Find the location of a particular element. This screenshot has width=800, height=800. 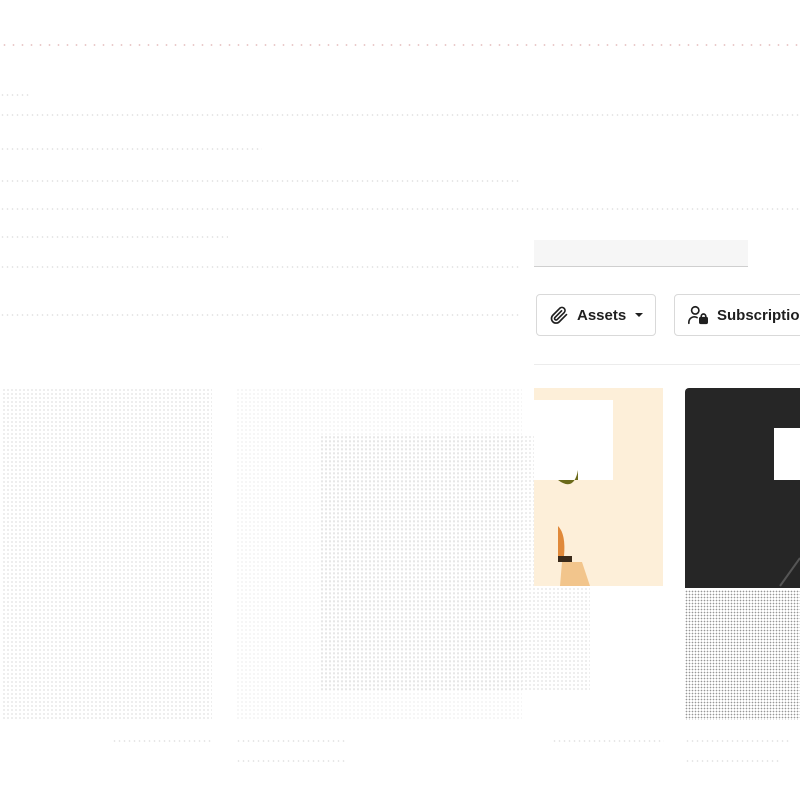

user-lock-icon is located at coordinates (698, 315).